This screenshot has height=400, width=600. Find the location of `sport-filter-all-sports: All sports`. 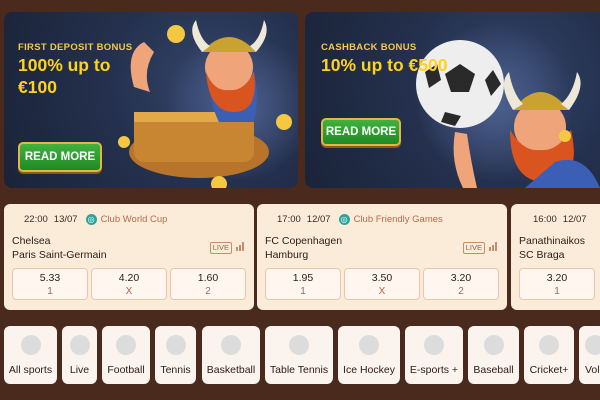

sport-filter-all-sports: All sports is located at coordinates (30, 355).